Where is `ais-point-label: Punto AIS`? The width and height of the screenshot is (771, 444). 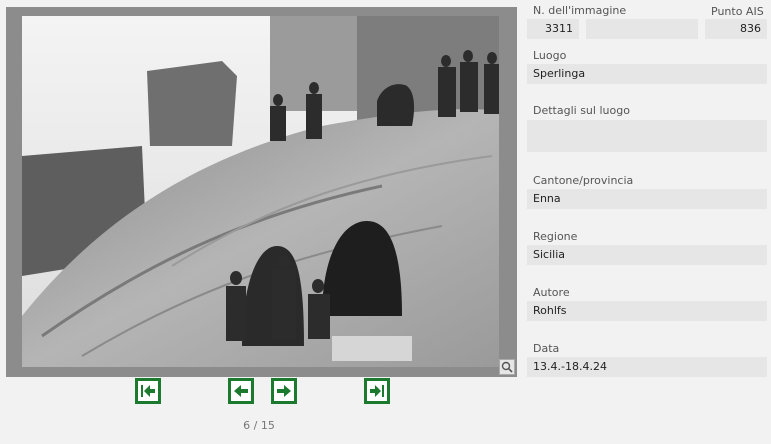
ais-point-label: Punto AIS is located at coordinates (737, 11).